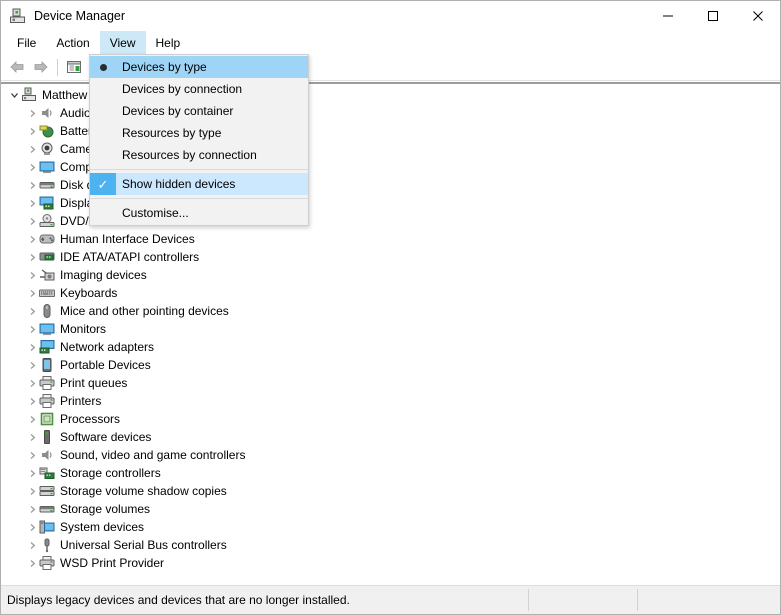  What do you see at coordinates (390, 42) in the screenshot?
I see `menu-bar: File Action View Help` at bounding box center [390, 42].